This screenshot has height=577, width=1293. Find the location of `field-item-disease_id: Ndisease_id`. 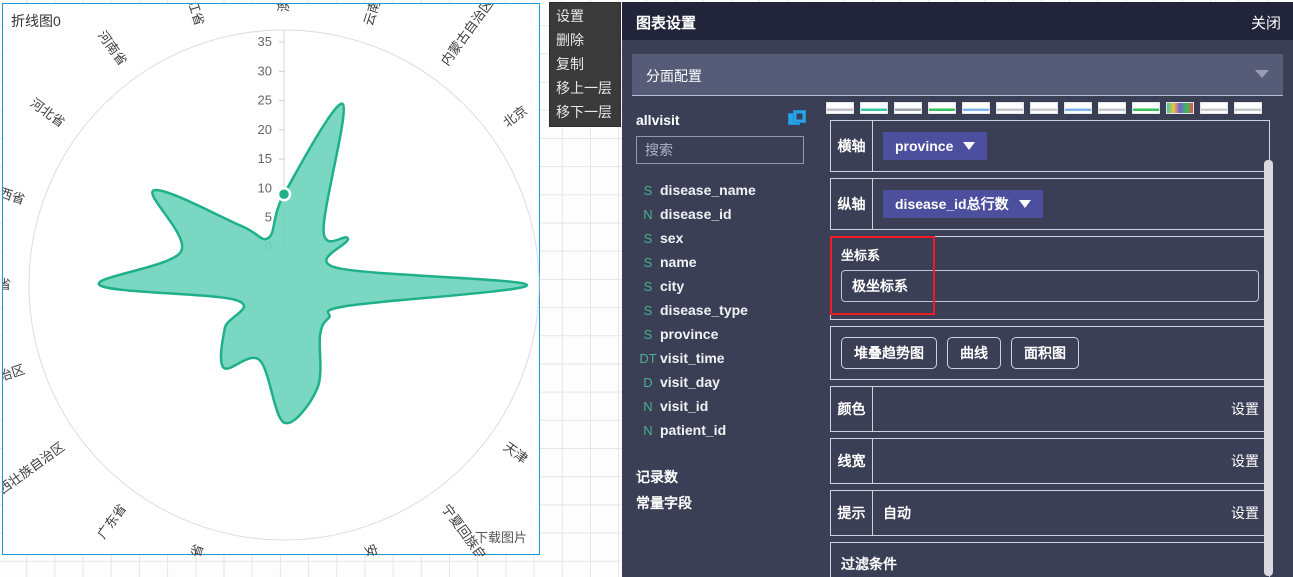

field-item-disease_id: Ndisease_id is located at coordinates (720, 214).